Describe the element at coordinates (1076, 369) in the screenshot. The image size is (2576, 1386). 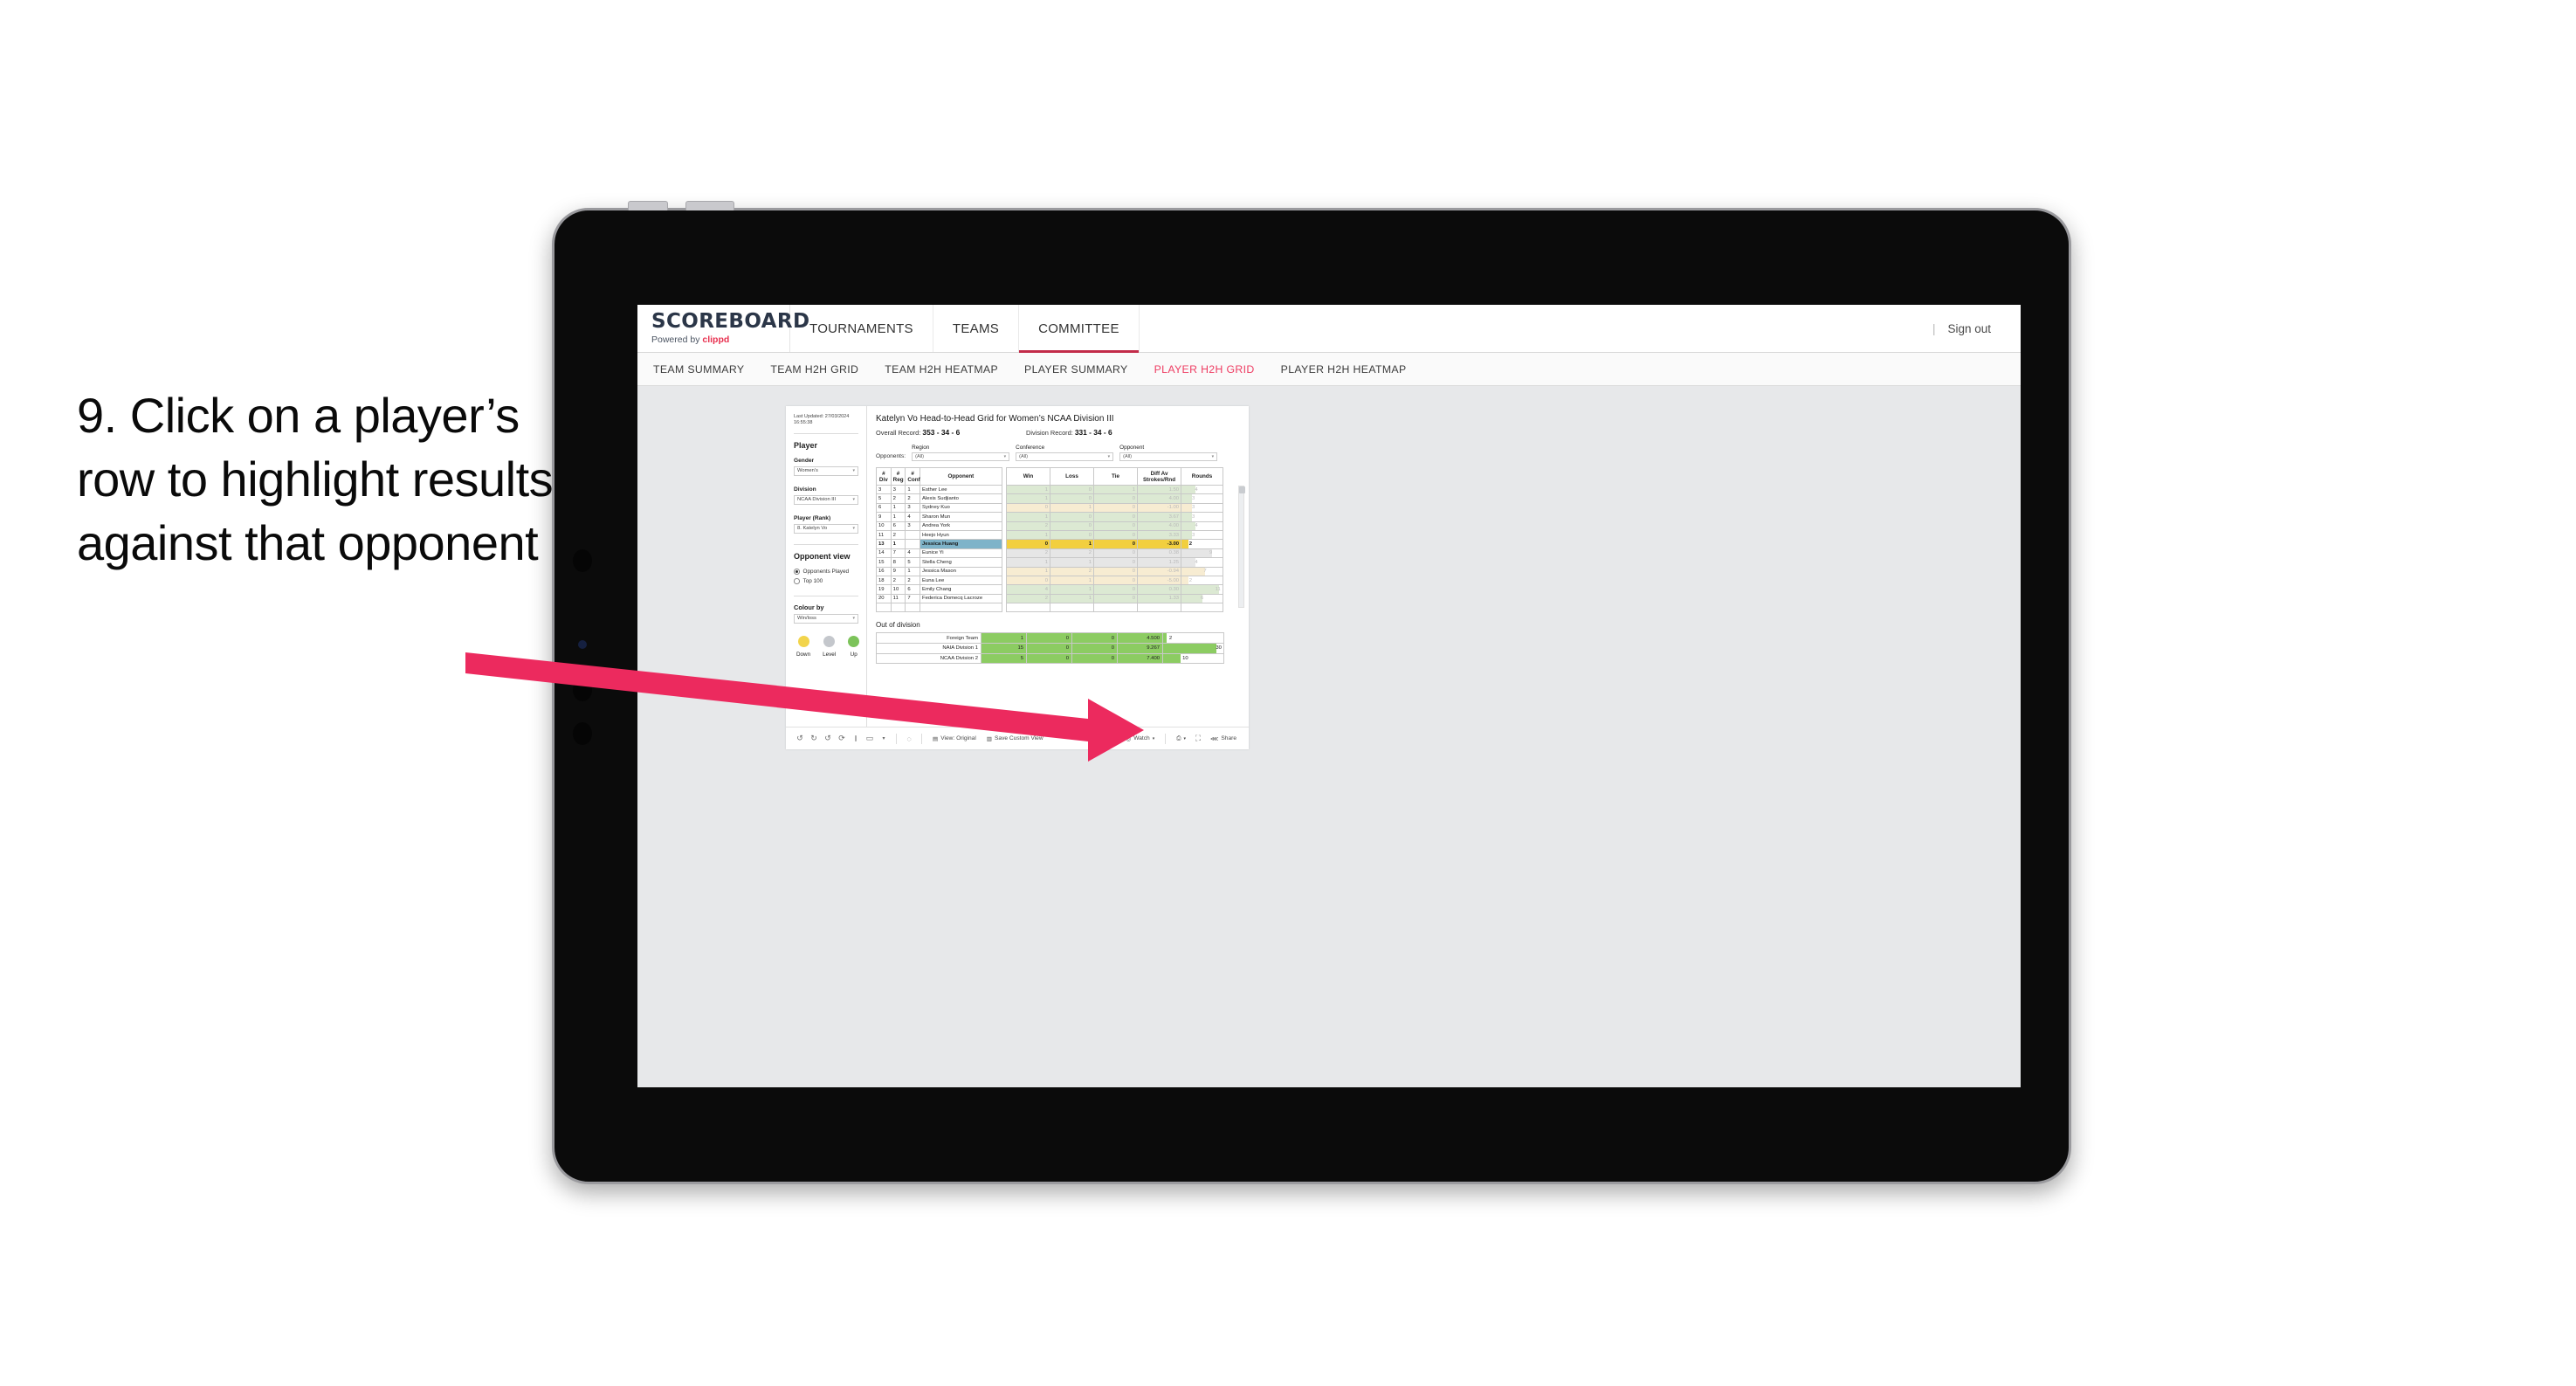
I see `subnav-player-summary: PLAYER SUMMARY` at that location.